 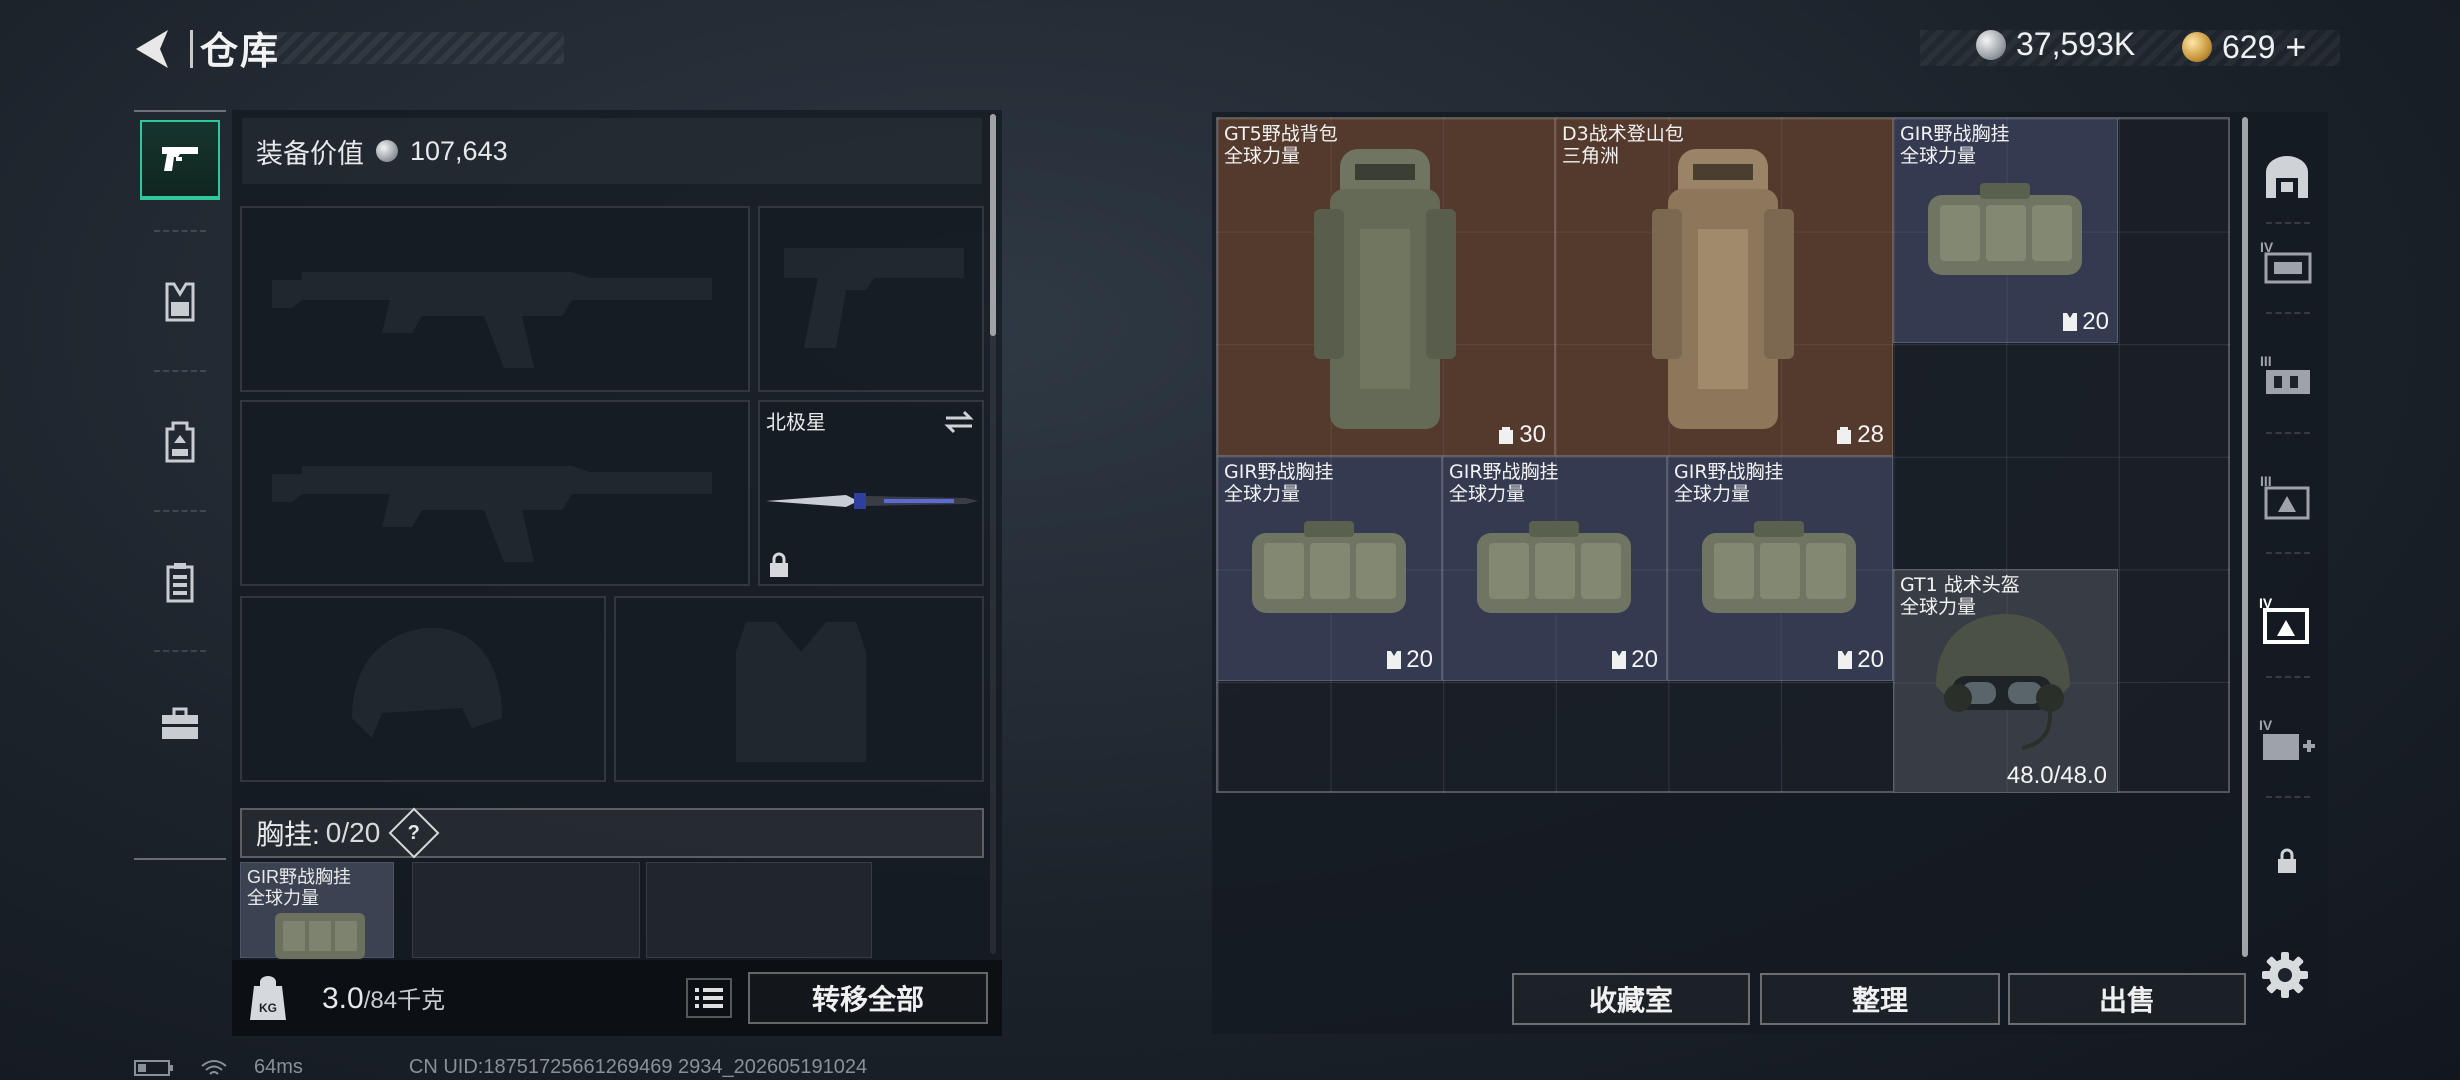 What do you see at coordinates (709, 998) in the screenshot?
I see `list-view-button` at bounding box center [709, 998].